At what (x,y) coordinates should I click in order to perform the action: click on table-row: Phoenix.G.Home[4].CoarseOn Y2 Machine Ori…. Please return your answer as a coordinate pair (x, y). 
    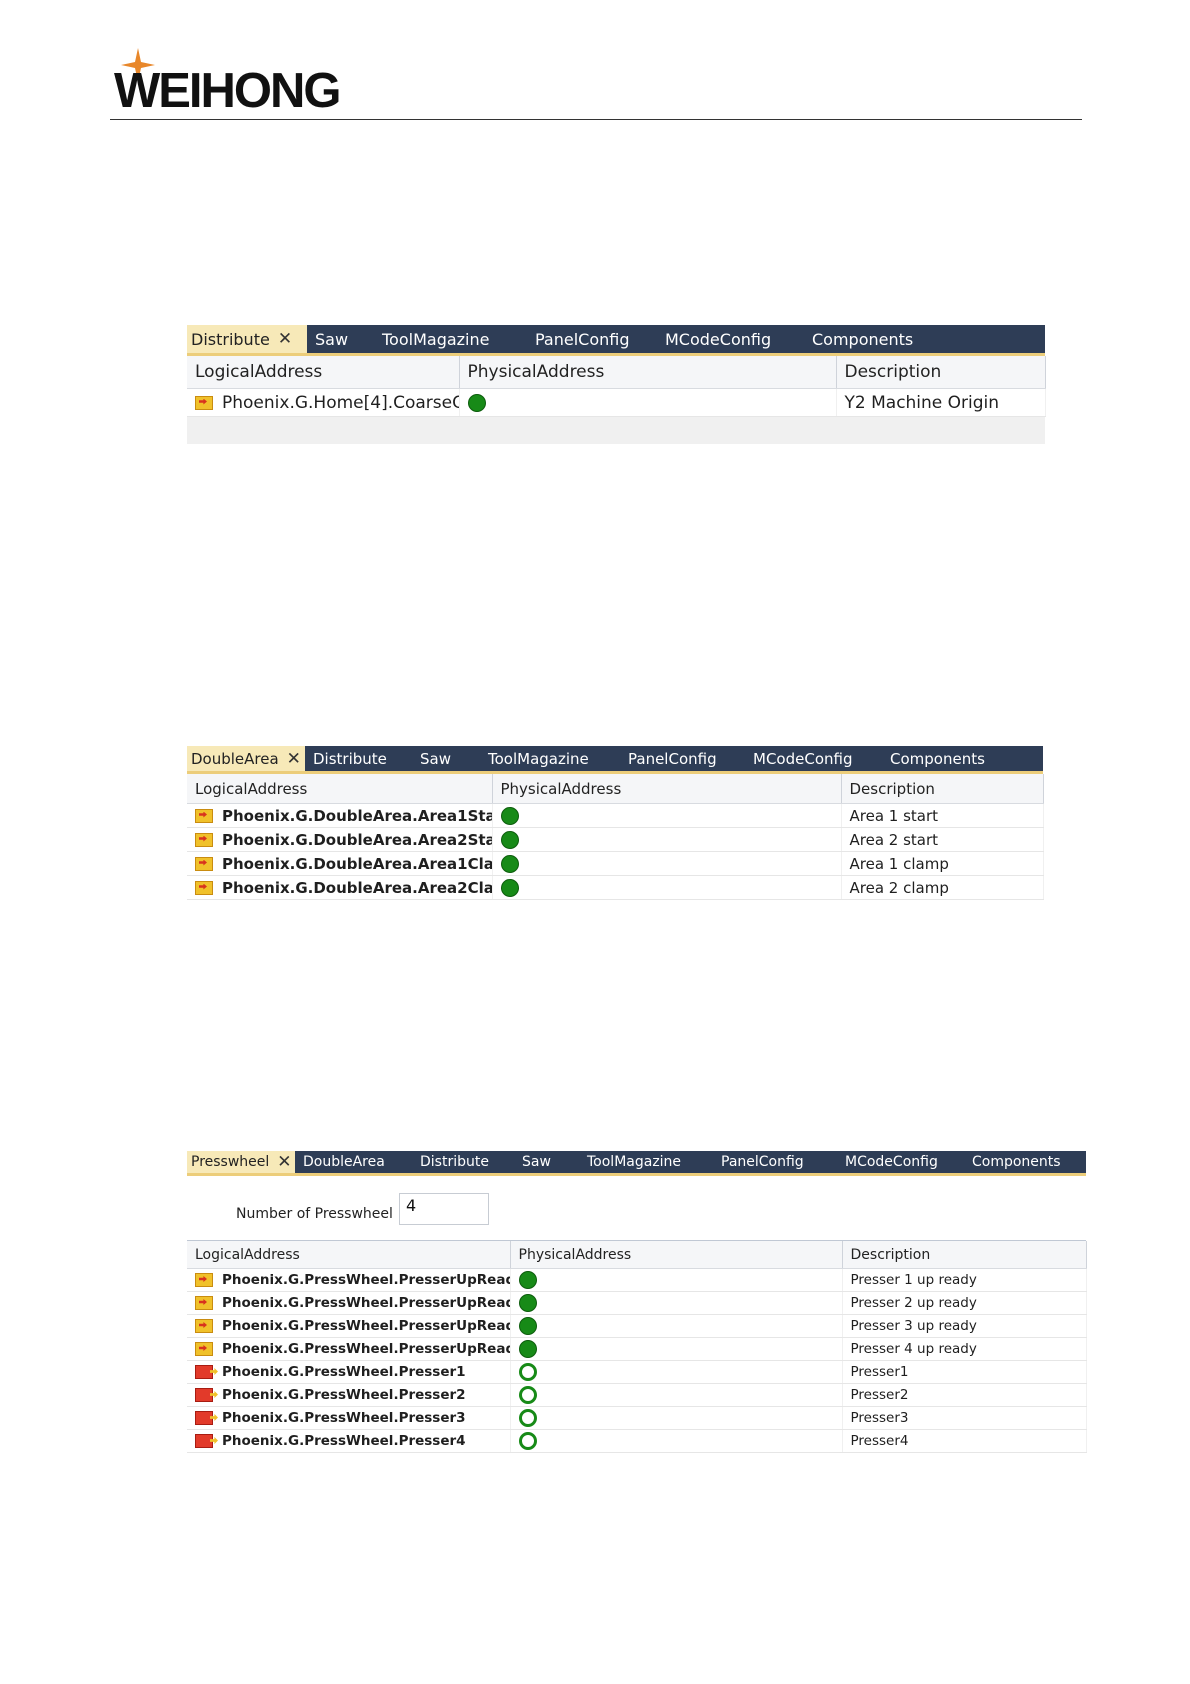
    Looking at the image, I should click on (616, 402).